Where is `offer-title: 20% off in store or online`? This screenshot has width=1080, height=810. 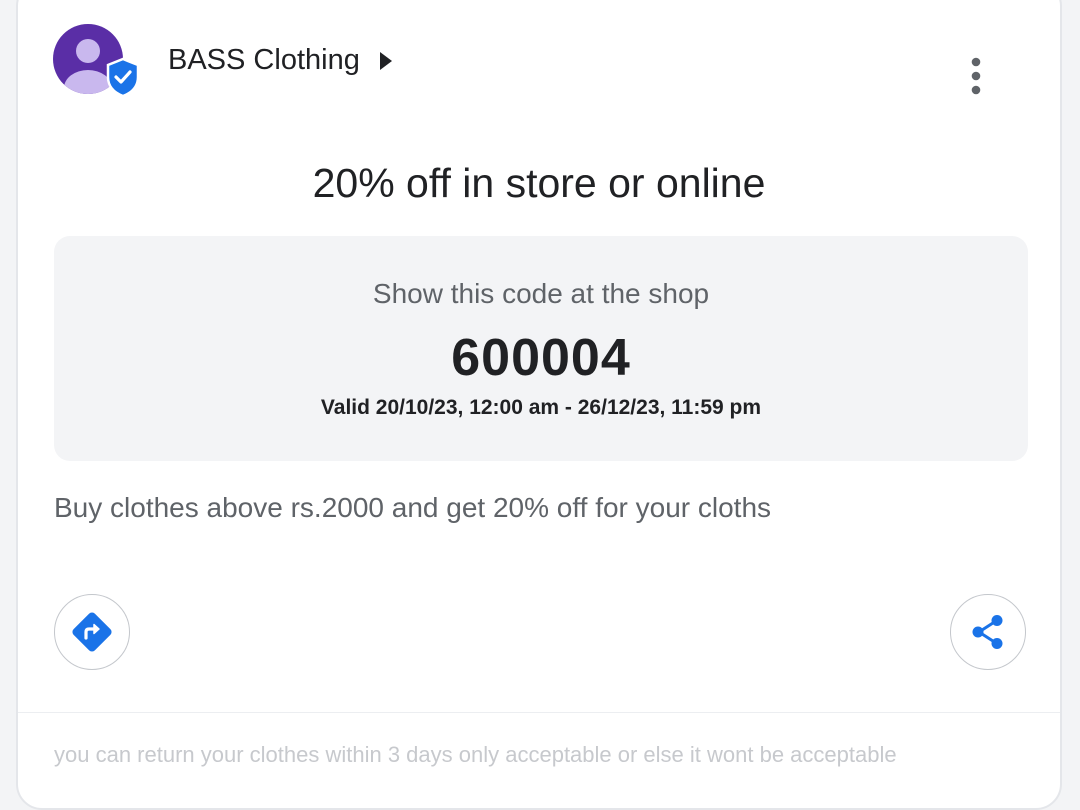 offer-title: 20% off in store or online is located at coordinates (539, 183).